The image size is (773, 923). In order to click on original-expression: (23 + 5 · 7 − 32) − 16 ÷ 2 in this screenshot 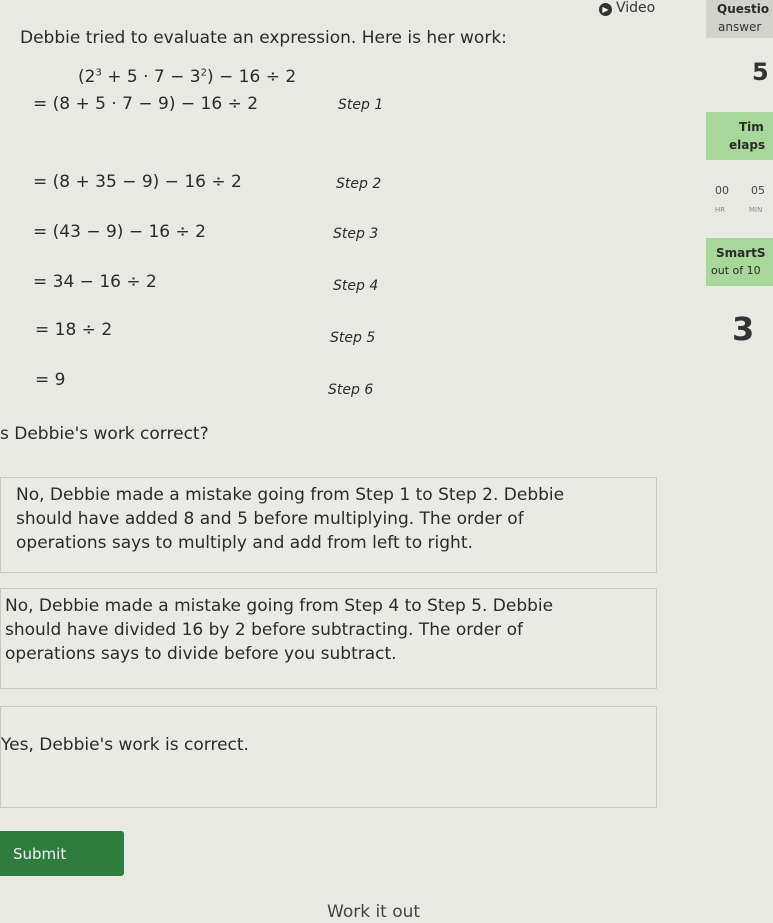, I will do `click(187, 77)`.